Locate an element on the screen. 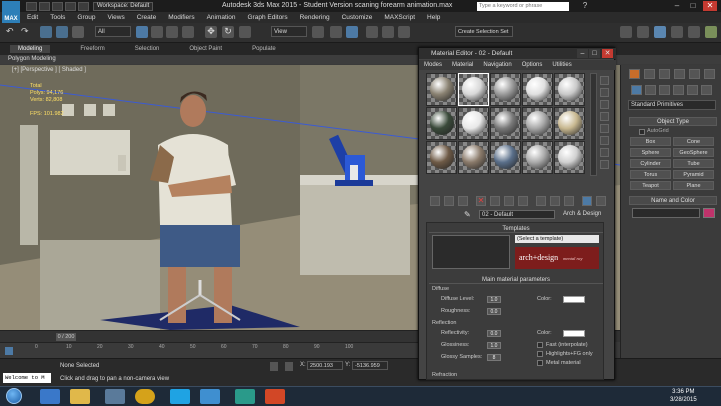 Image resolution: width=721 pixels, height=406 pixels. pyramid-button: Pyramid is located at coordinates (693, 174).